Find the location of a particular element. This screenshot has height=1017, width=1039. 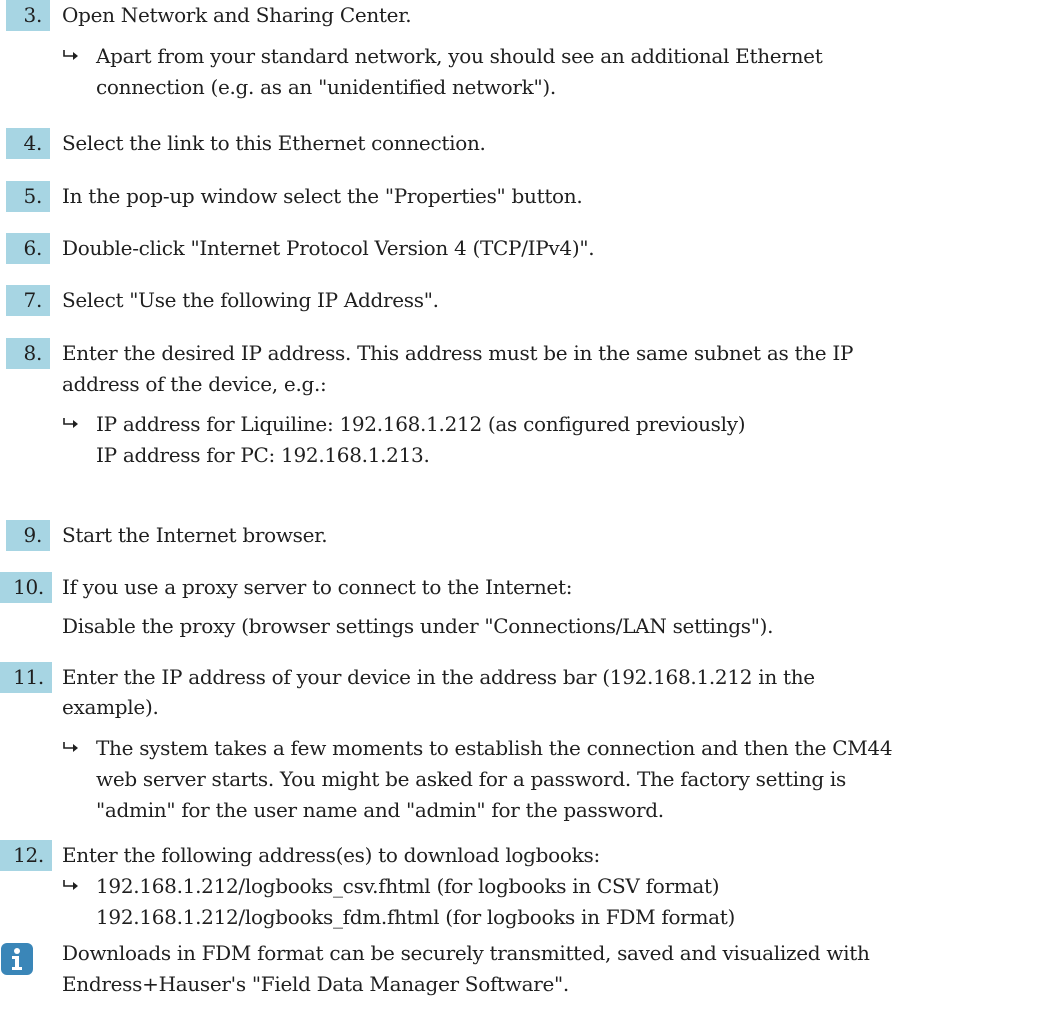

info-icon is located at coordinates (17, 959).